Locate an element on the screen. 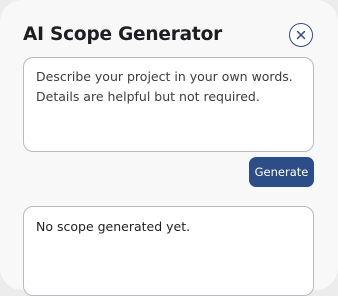 This screenshot has width=338, height=296. close-icon is located at coordinates (301, 35).